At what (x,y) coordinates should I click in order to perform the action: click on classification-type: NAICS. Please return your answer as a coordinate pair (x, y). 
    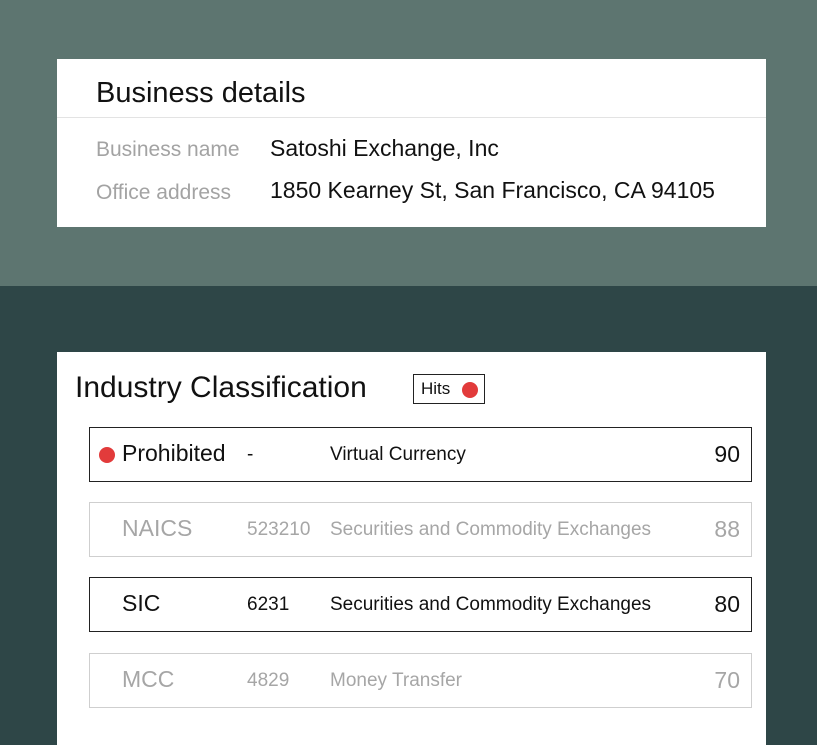
    Looking at the image, I should click on (157, 528).